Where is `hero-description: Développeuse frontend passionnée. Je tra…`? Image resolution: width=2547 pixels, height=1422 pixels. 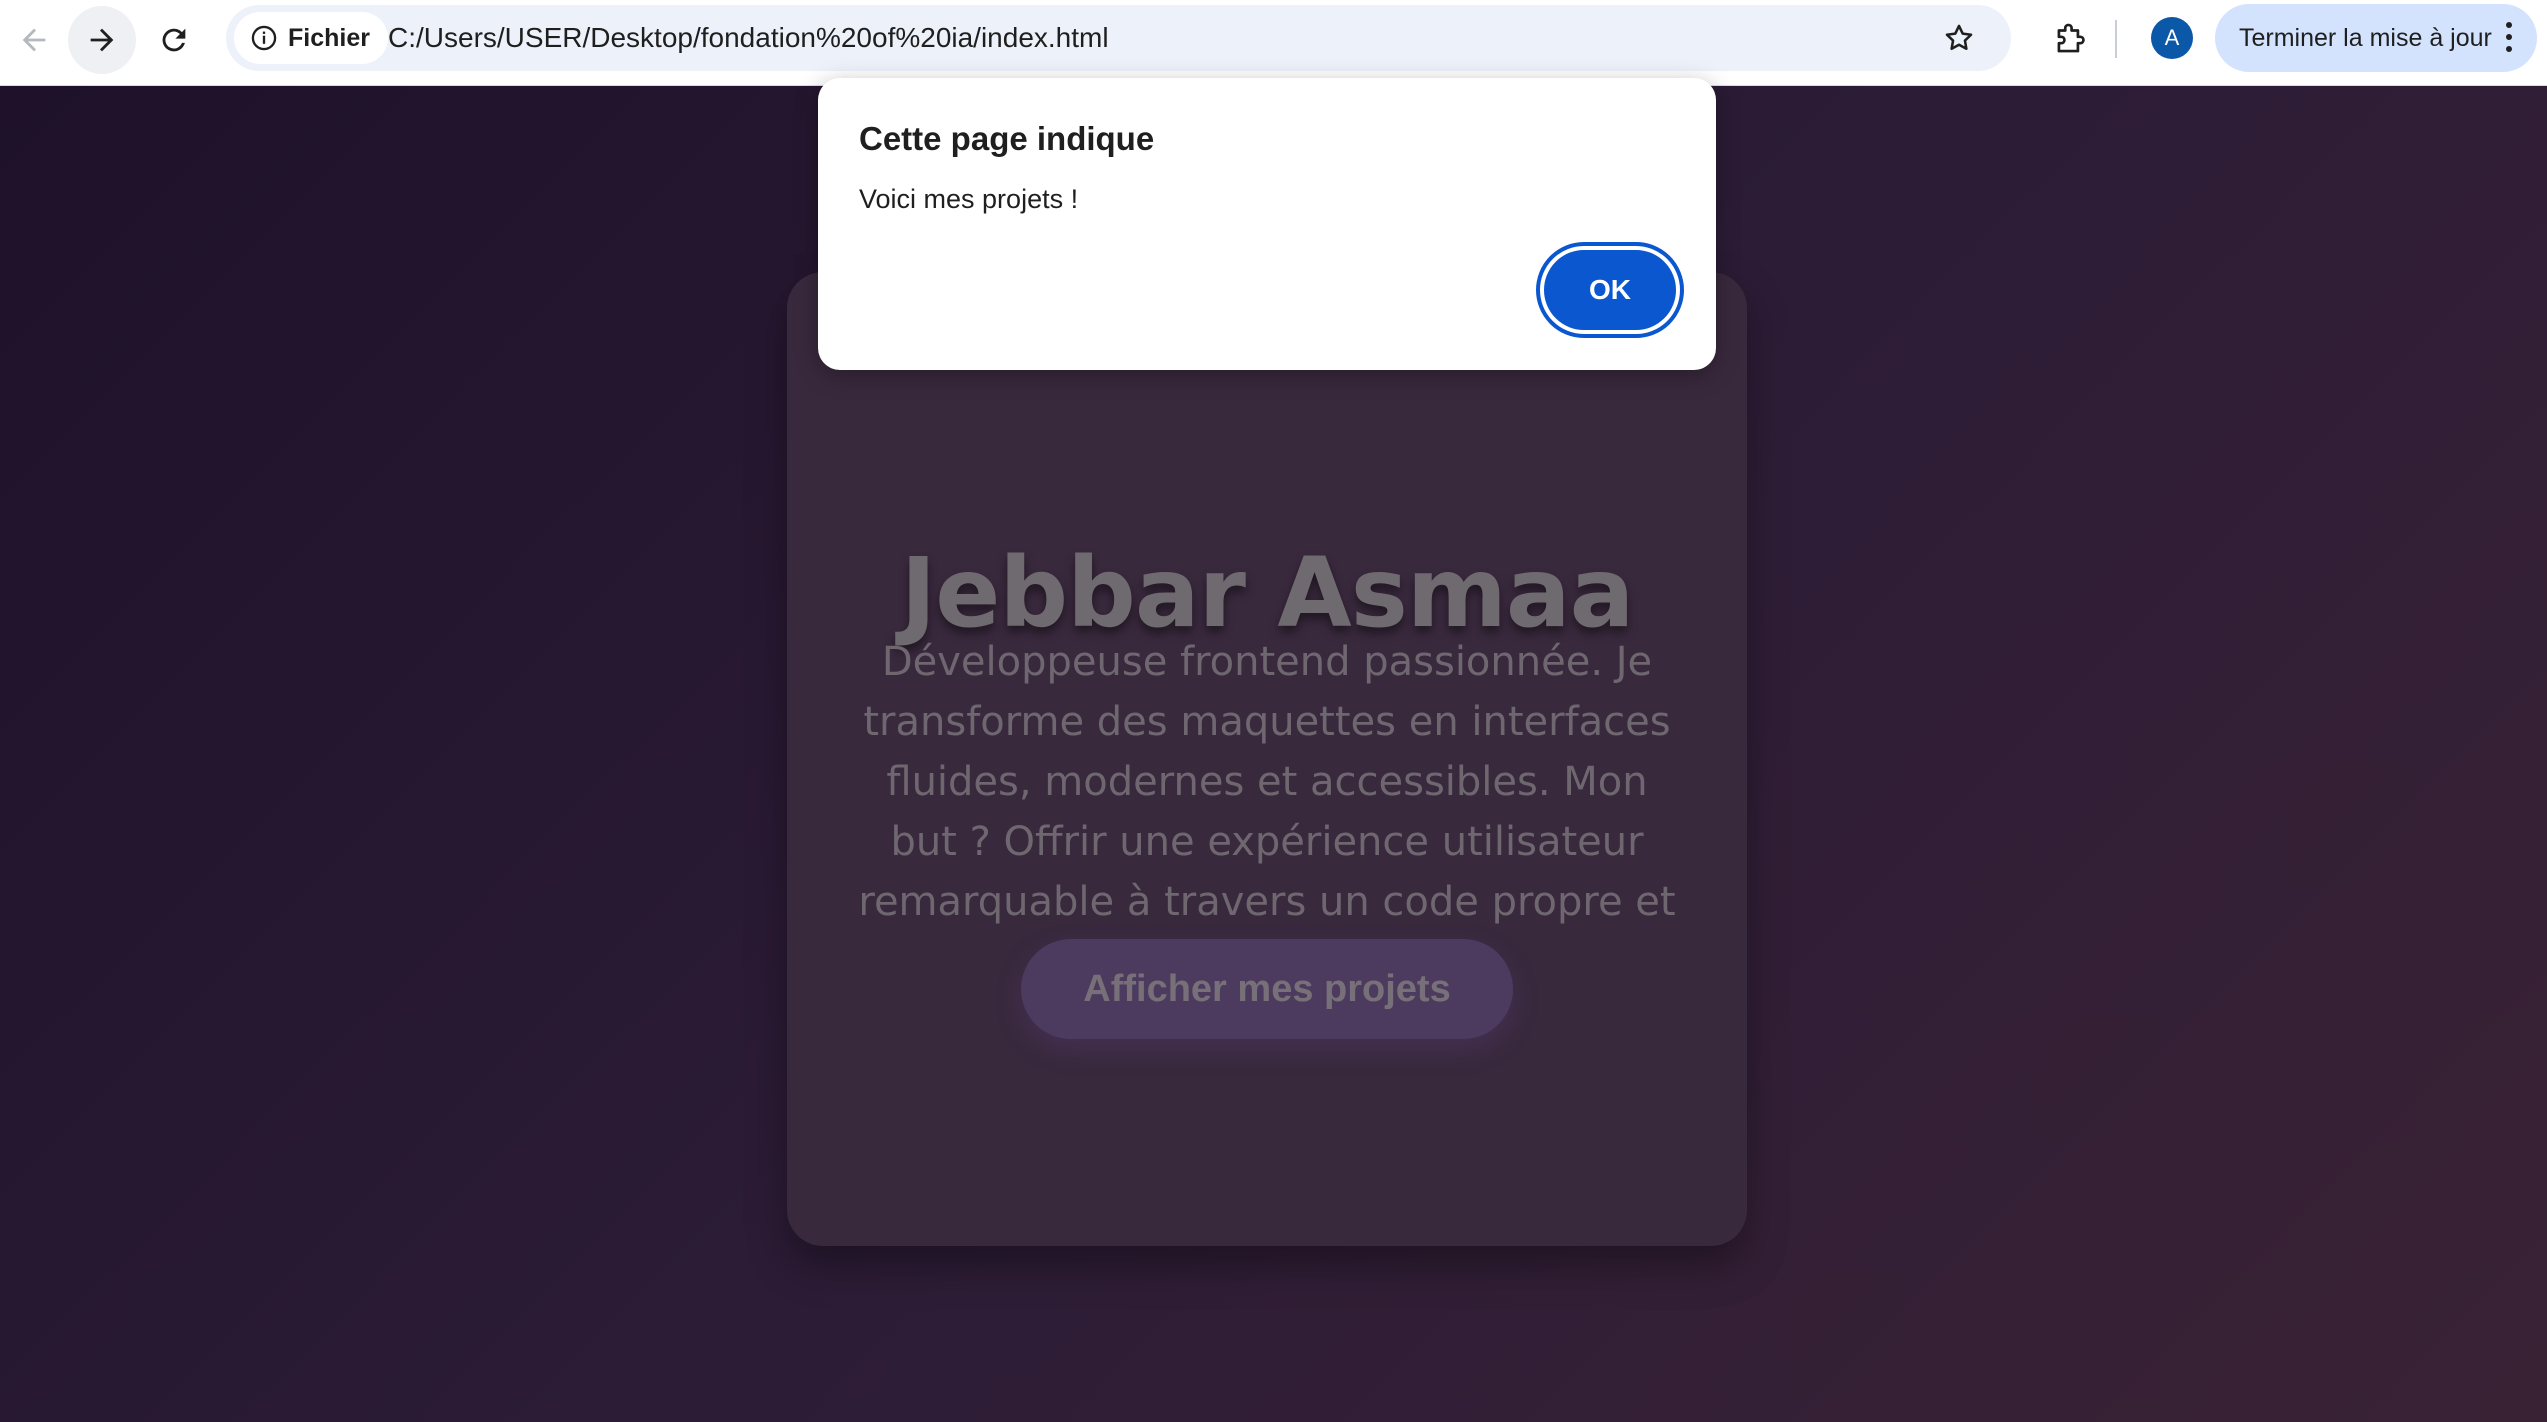
hero-description: Développeuse frontend passionnée. Je tra… is located at coordinates (1267, 812).